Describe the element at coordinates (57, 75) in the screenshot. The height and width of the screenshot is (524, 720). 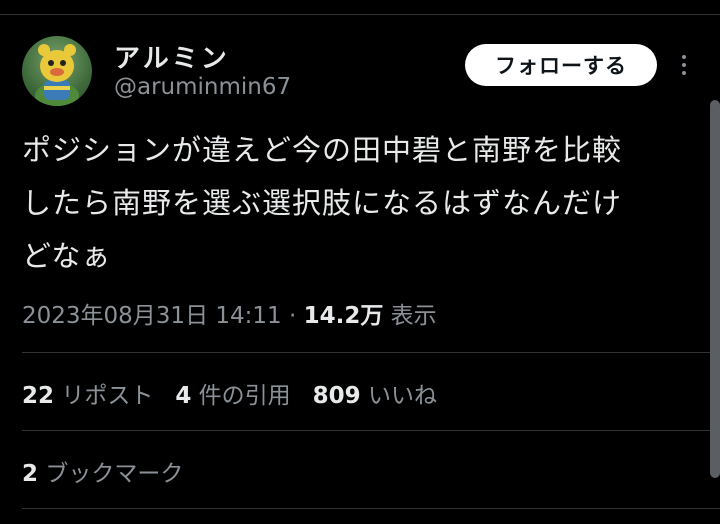
I see `avatar-image` at that location.